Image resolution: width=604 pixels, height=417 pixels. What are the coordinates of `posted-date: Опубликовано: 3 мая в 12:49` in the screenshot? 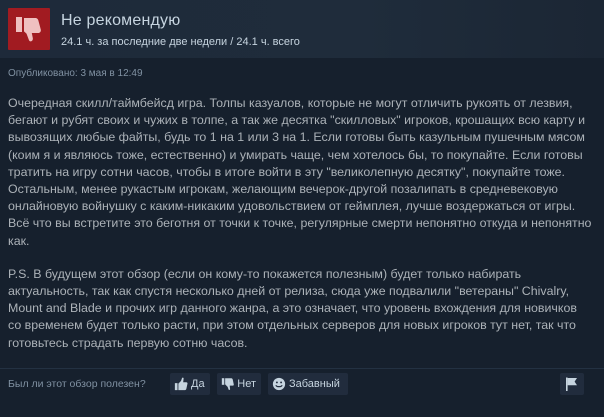 It's located at (75, 73).